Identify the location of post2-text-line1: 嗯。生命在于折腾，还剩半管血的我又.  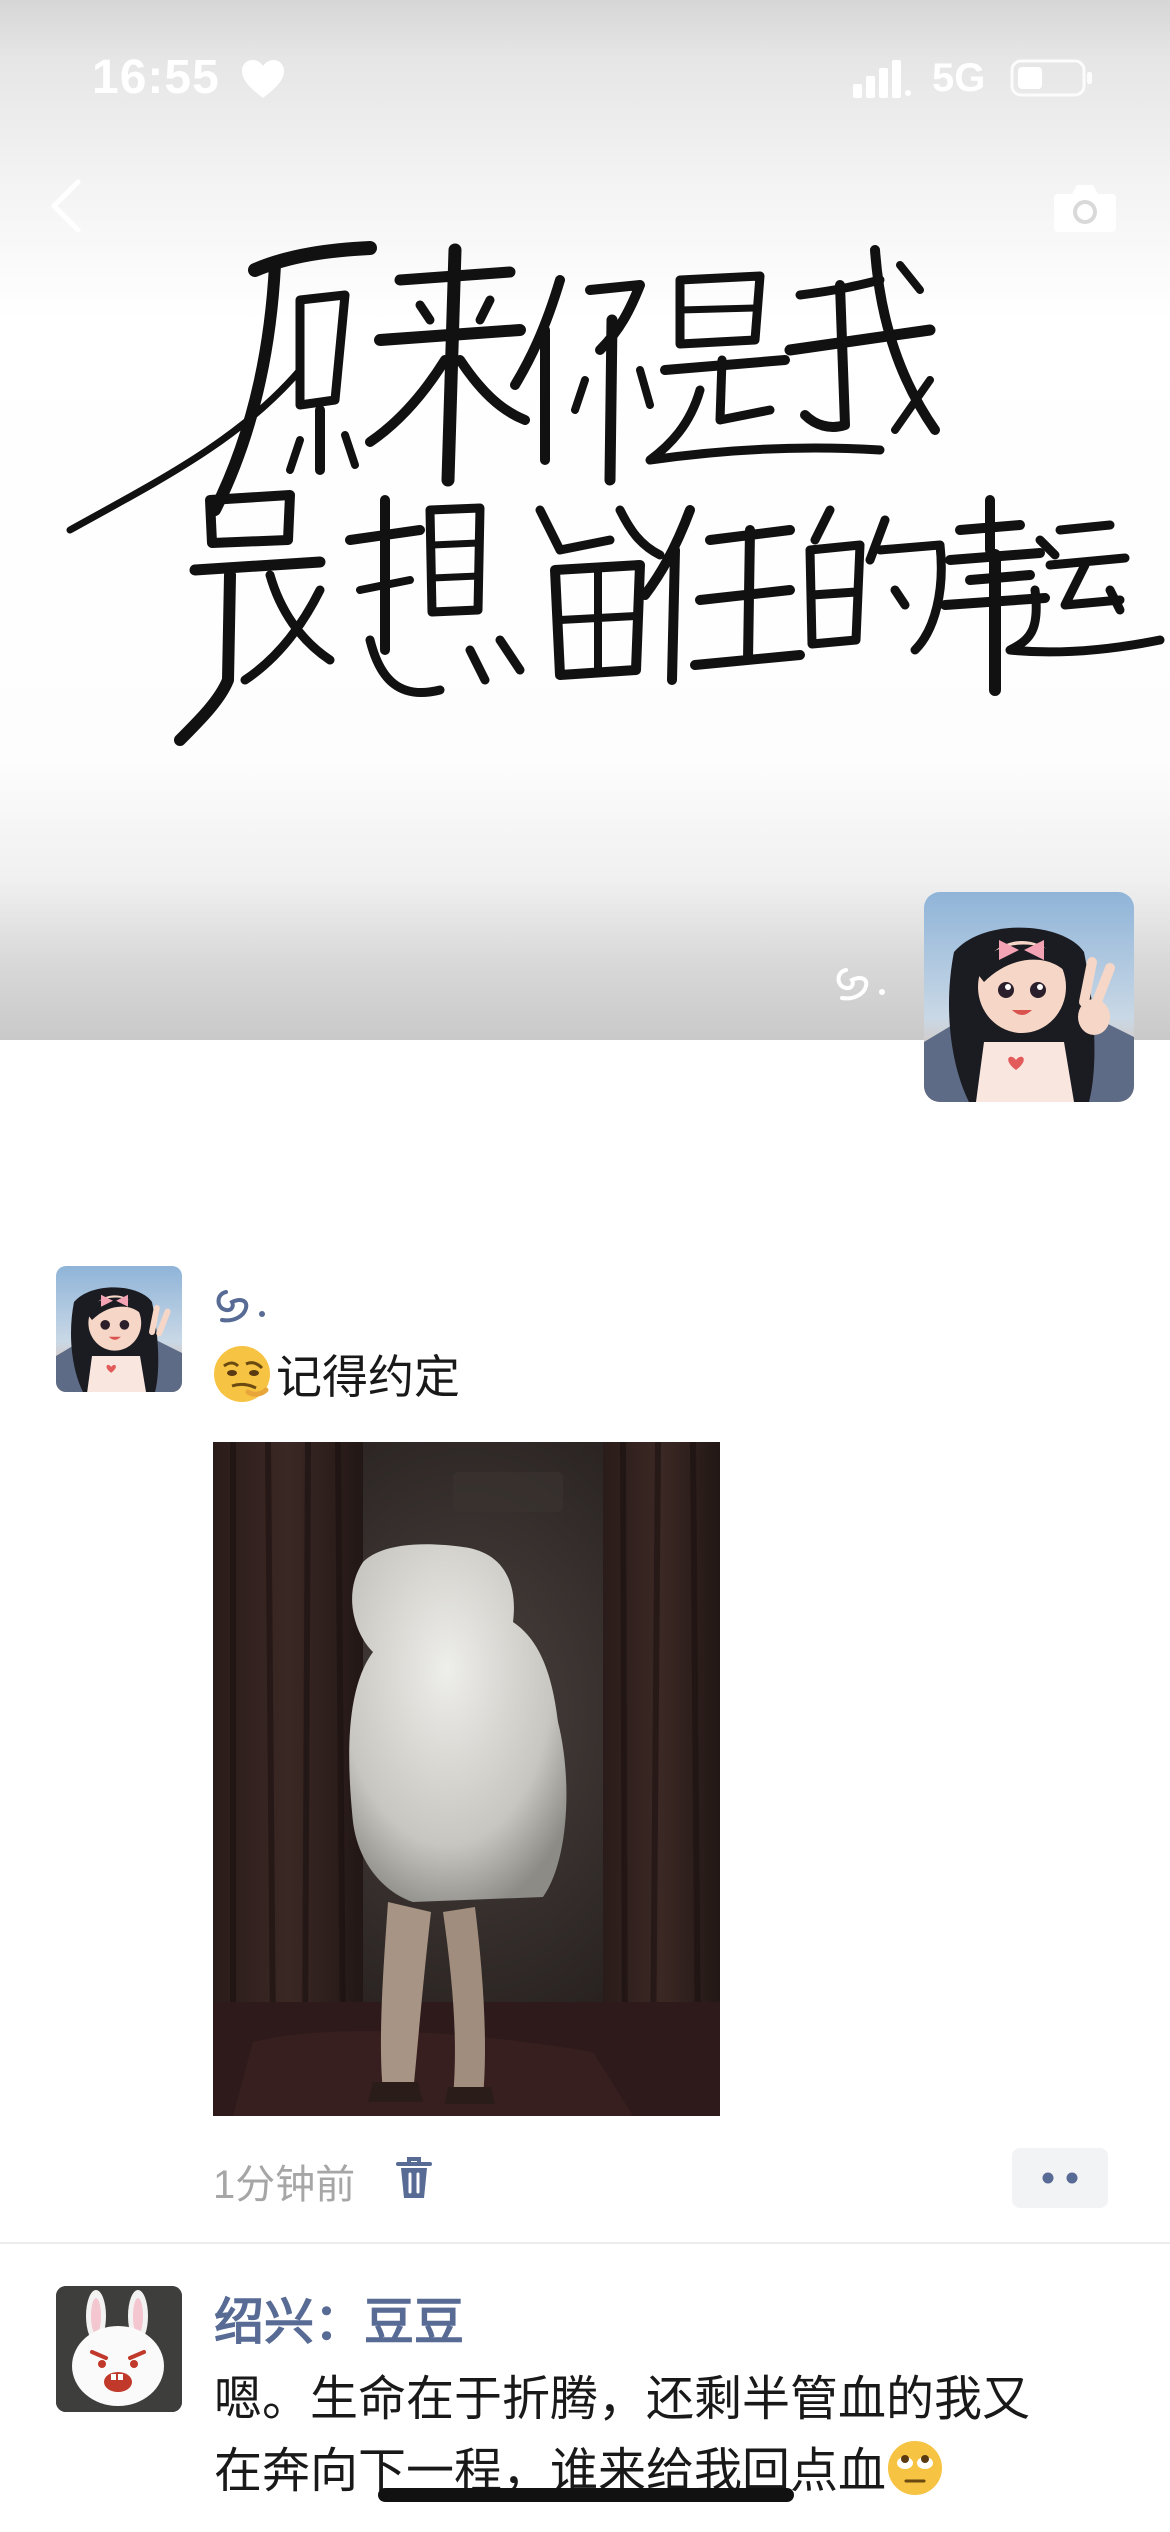
(622, 2399).